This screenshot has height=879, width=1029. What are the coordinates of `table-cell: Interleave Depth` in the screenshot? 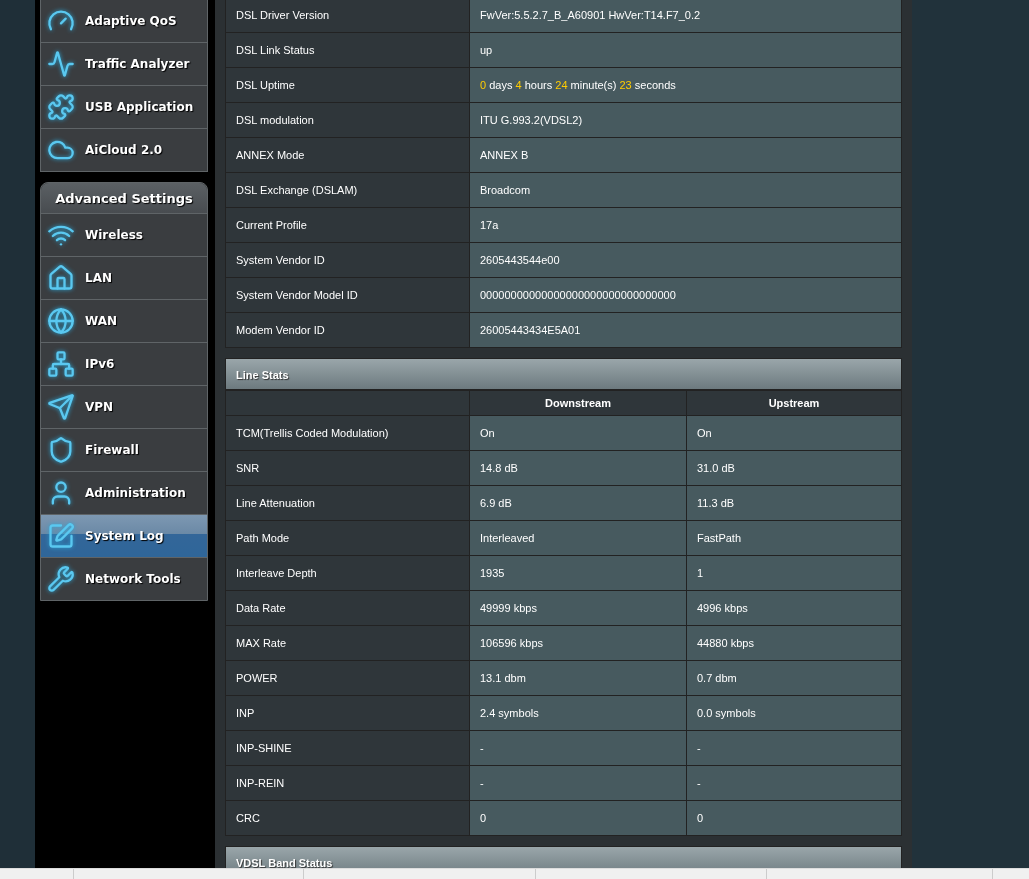 It's located at (347, 573).